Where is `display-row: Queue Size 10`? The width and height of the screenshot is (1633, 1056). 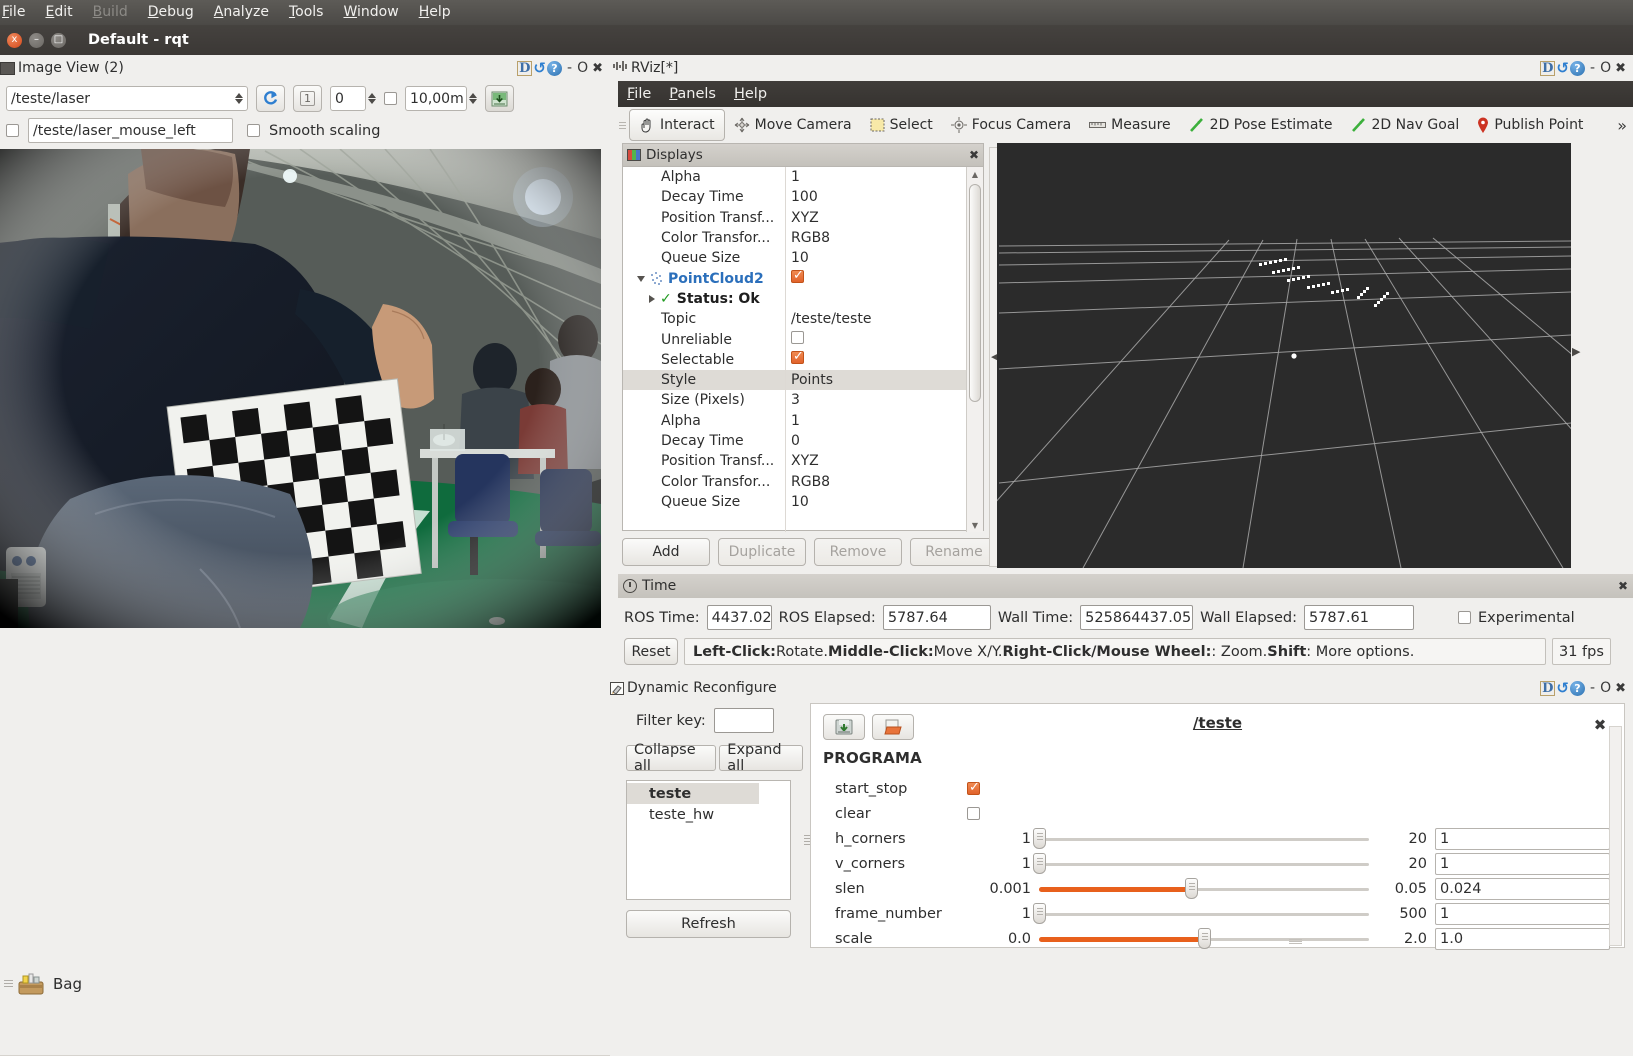 display-row: Queue Size 10 is located at coordinates (803, 258).